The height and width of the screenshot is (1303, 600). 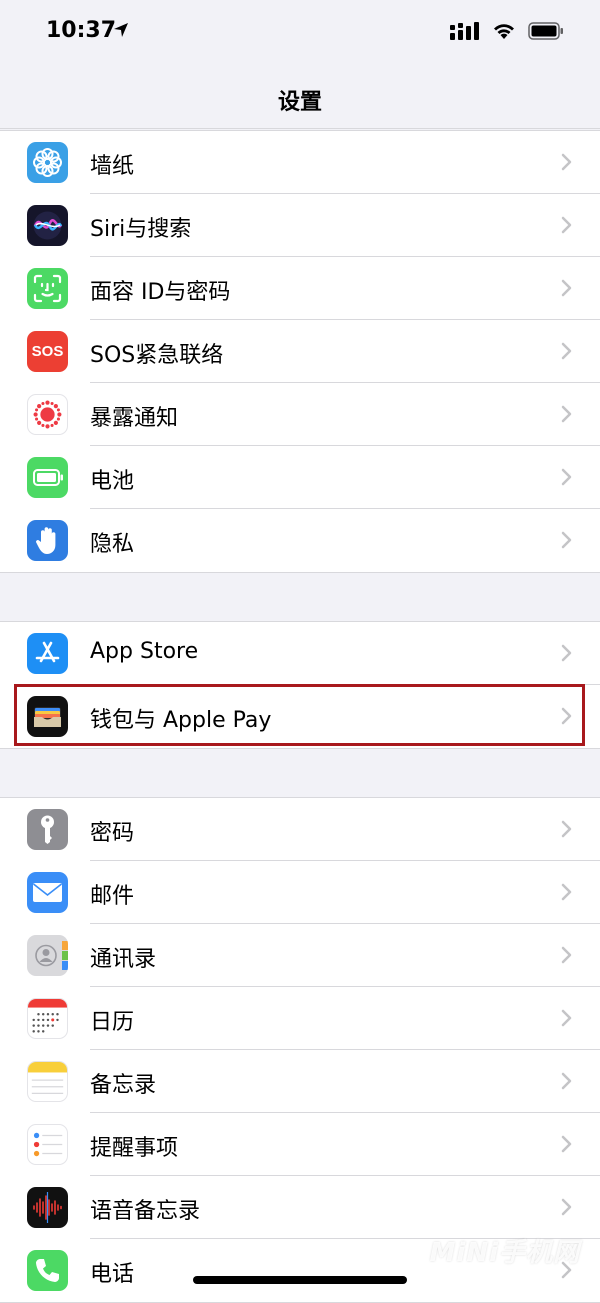 I want to click on watermark-url: NETUDO.COM, so click(x=519, y=1269).